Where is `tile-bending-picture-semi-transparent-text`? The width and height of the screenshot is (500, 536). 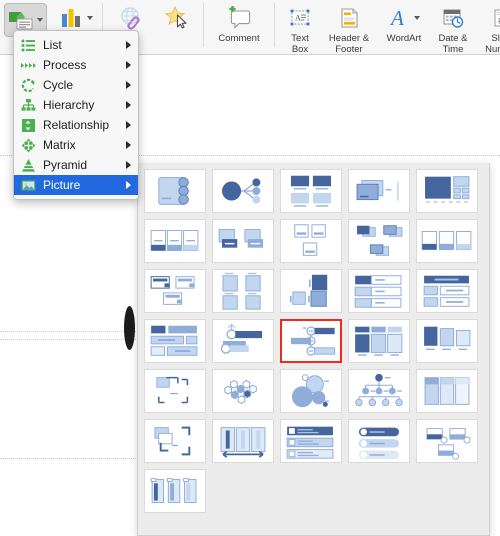 tile-bending-picture-semi-transparent-text is located at coordinates (447, 191).